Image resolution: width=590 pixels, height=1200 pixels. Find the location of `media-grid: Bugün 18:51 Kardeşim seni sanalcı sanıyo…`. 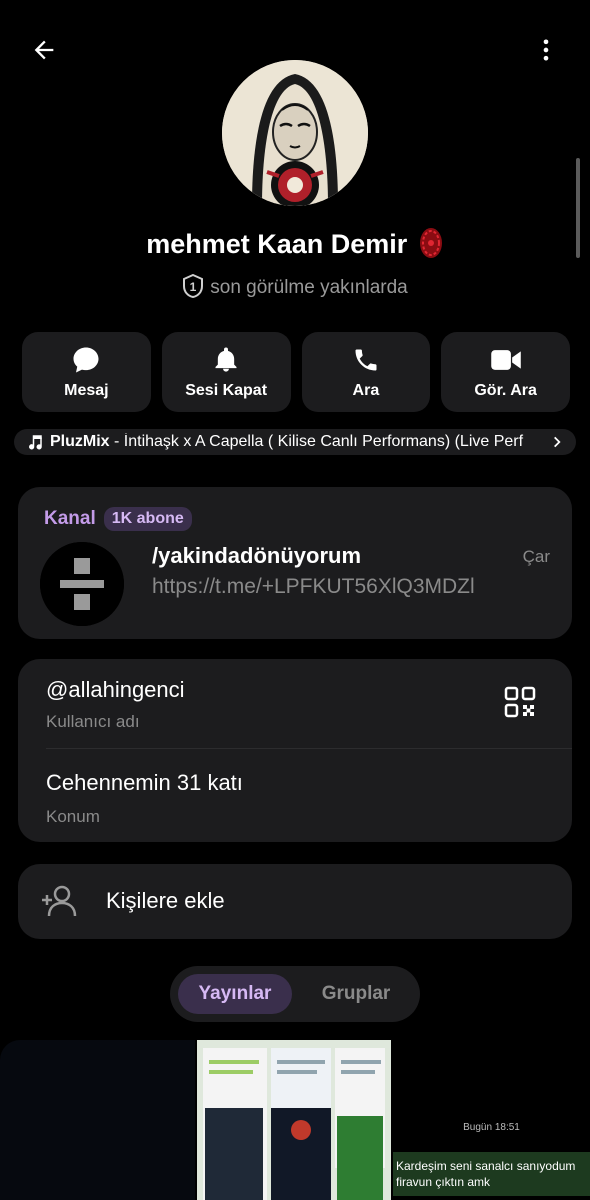

media-grid: Bugün 18:51 Kardeşim seni sanalcı sanıyo… is located at coordinates (295, 1120).